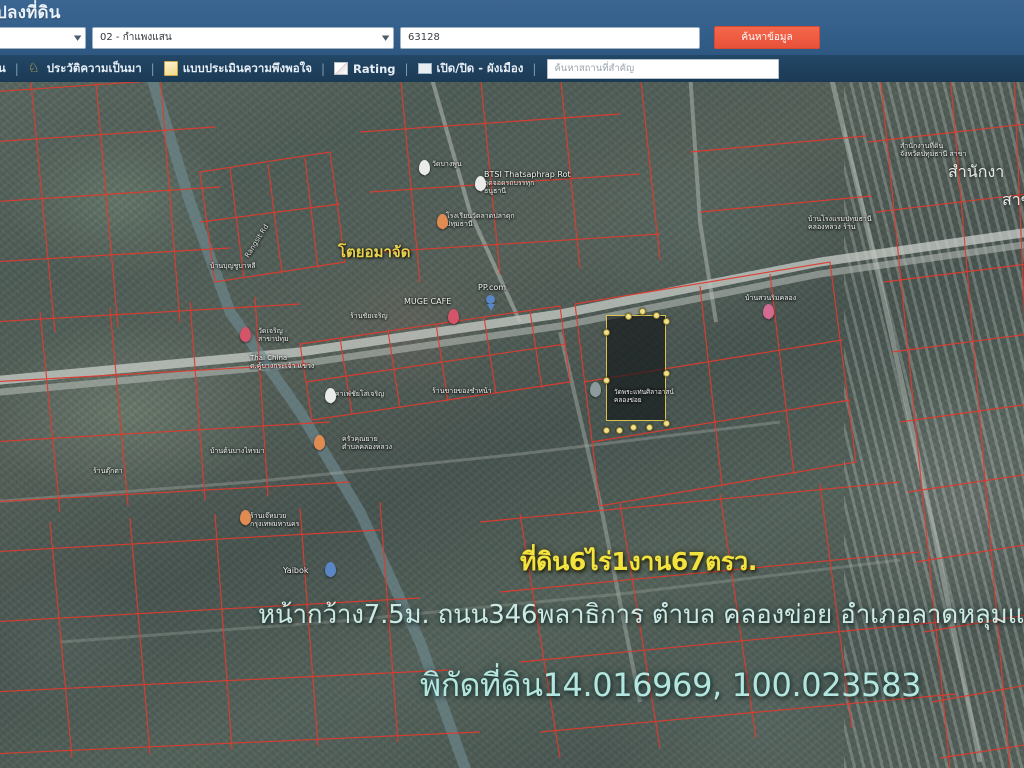 This screenshot has width=1024, height=768. What do you see at coordinates (424, 37) in the screenshot?
I see `parcel-number-value: 63128` at bounding box center [424, 37].